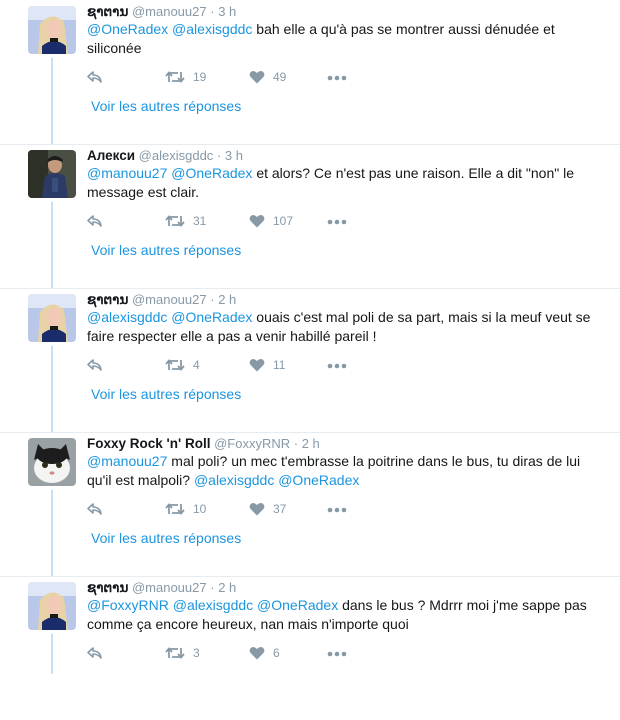 The height and width of the screenshot is (720, 620). What do you see at coordinates (200, 221) in the screenshot?
I see `retweet-count: 31` at bounding box center [200, 221].